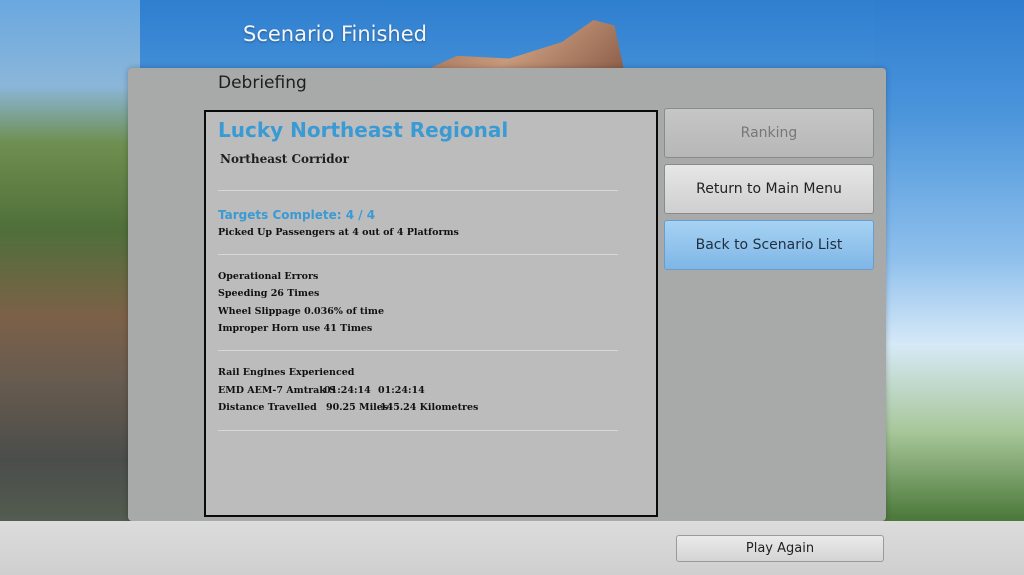  What do you see at coordinates (286, 372) in the screenshot?
I see `engines-heading: Rail Engines Experienced` at bounding box center [286, 372].